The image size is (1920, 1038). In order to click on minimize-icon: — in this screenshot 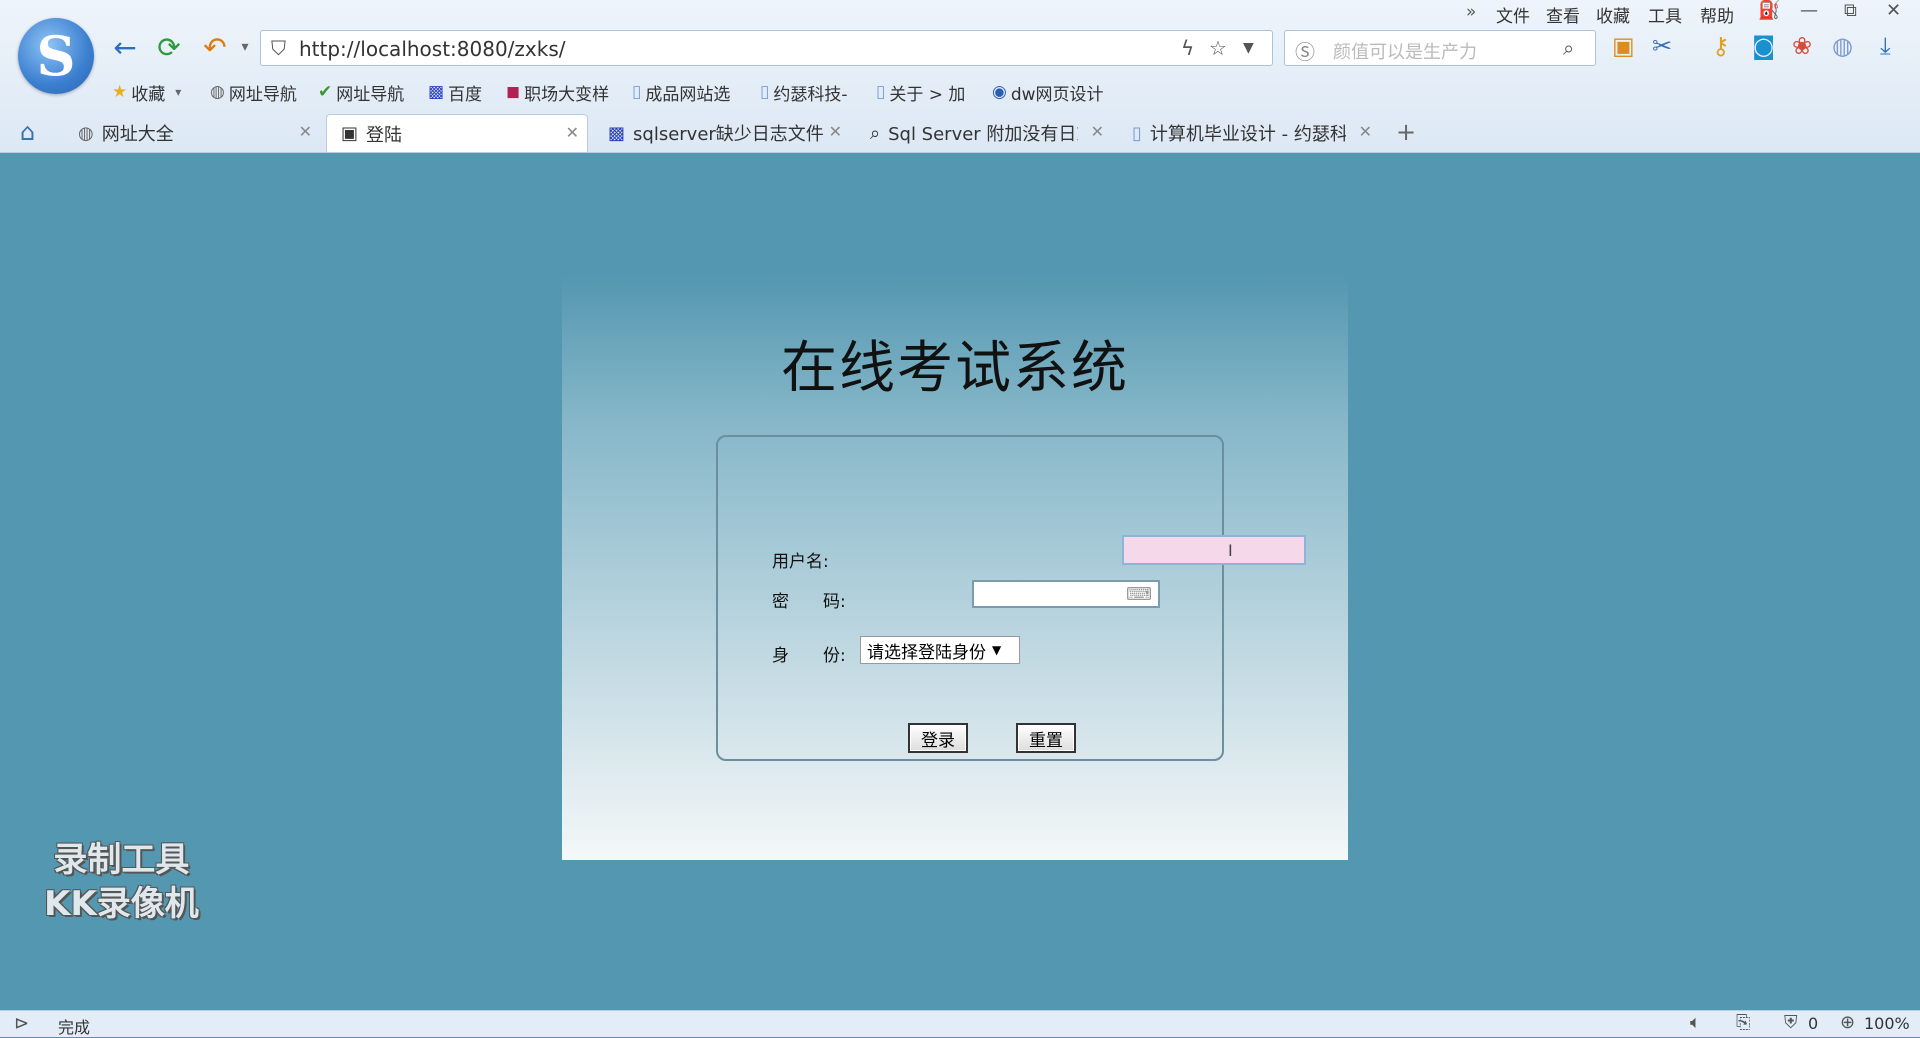, I will do `click(1809, 10)`.